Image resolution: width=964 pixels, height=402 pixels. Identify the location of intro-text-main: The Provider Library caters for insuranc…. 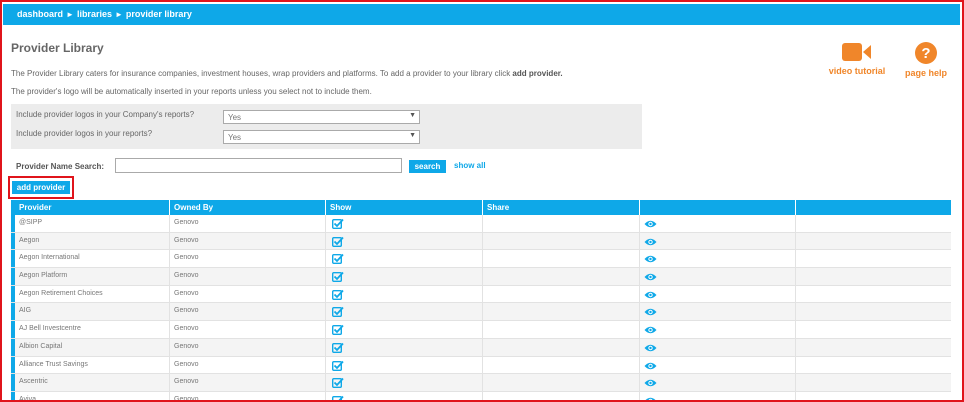
(262, 73).